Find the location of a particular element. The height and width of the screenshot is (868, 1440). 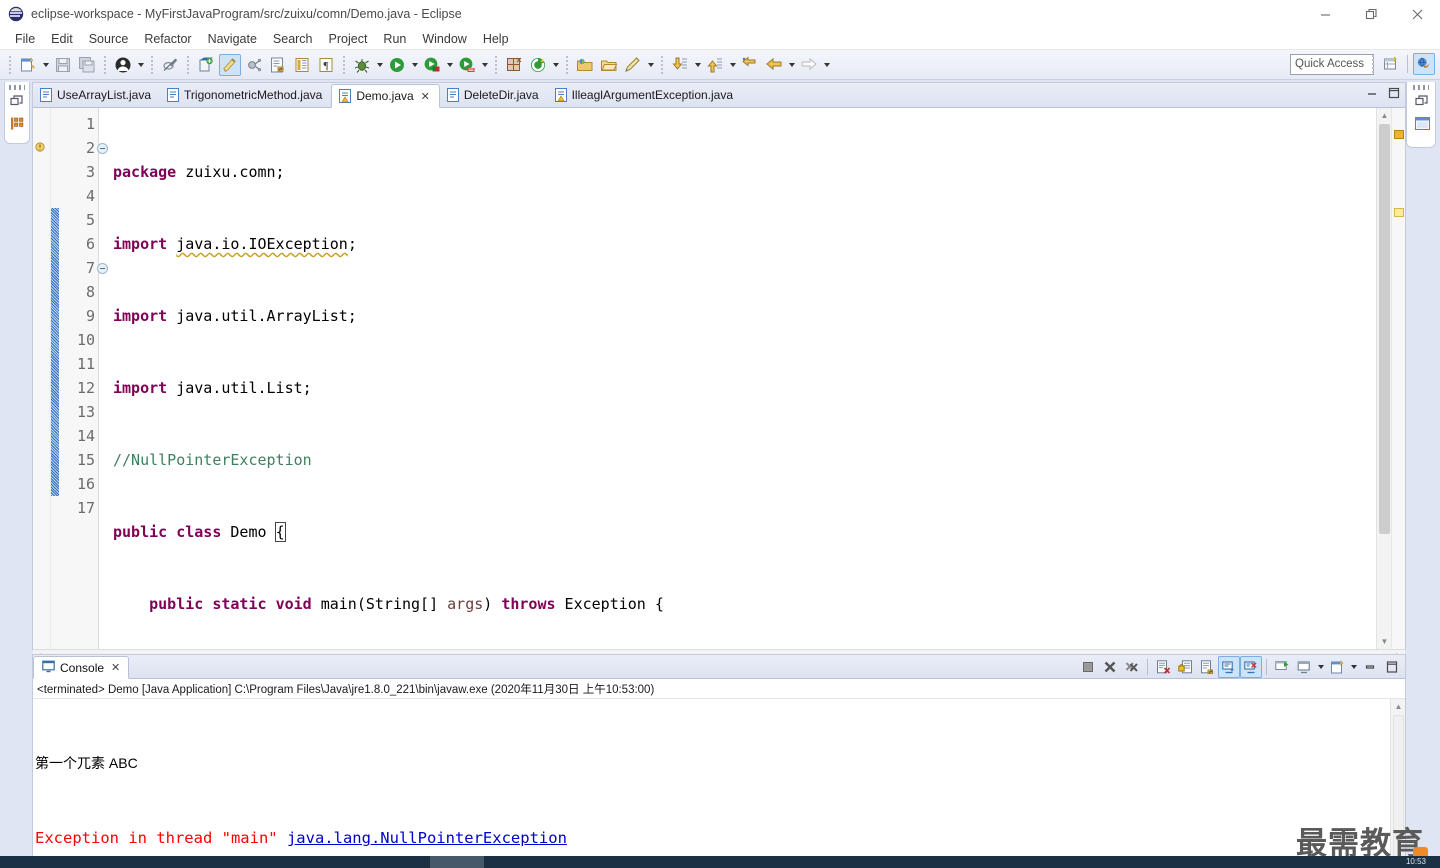

user-profile-icon is located at coordinates (123, 65).